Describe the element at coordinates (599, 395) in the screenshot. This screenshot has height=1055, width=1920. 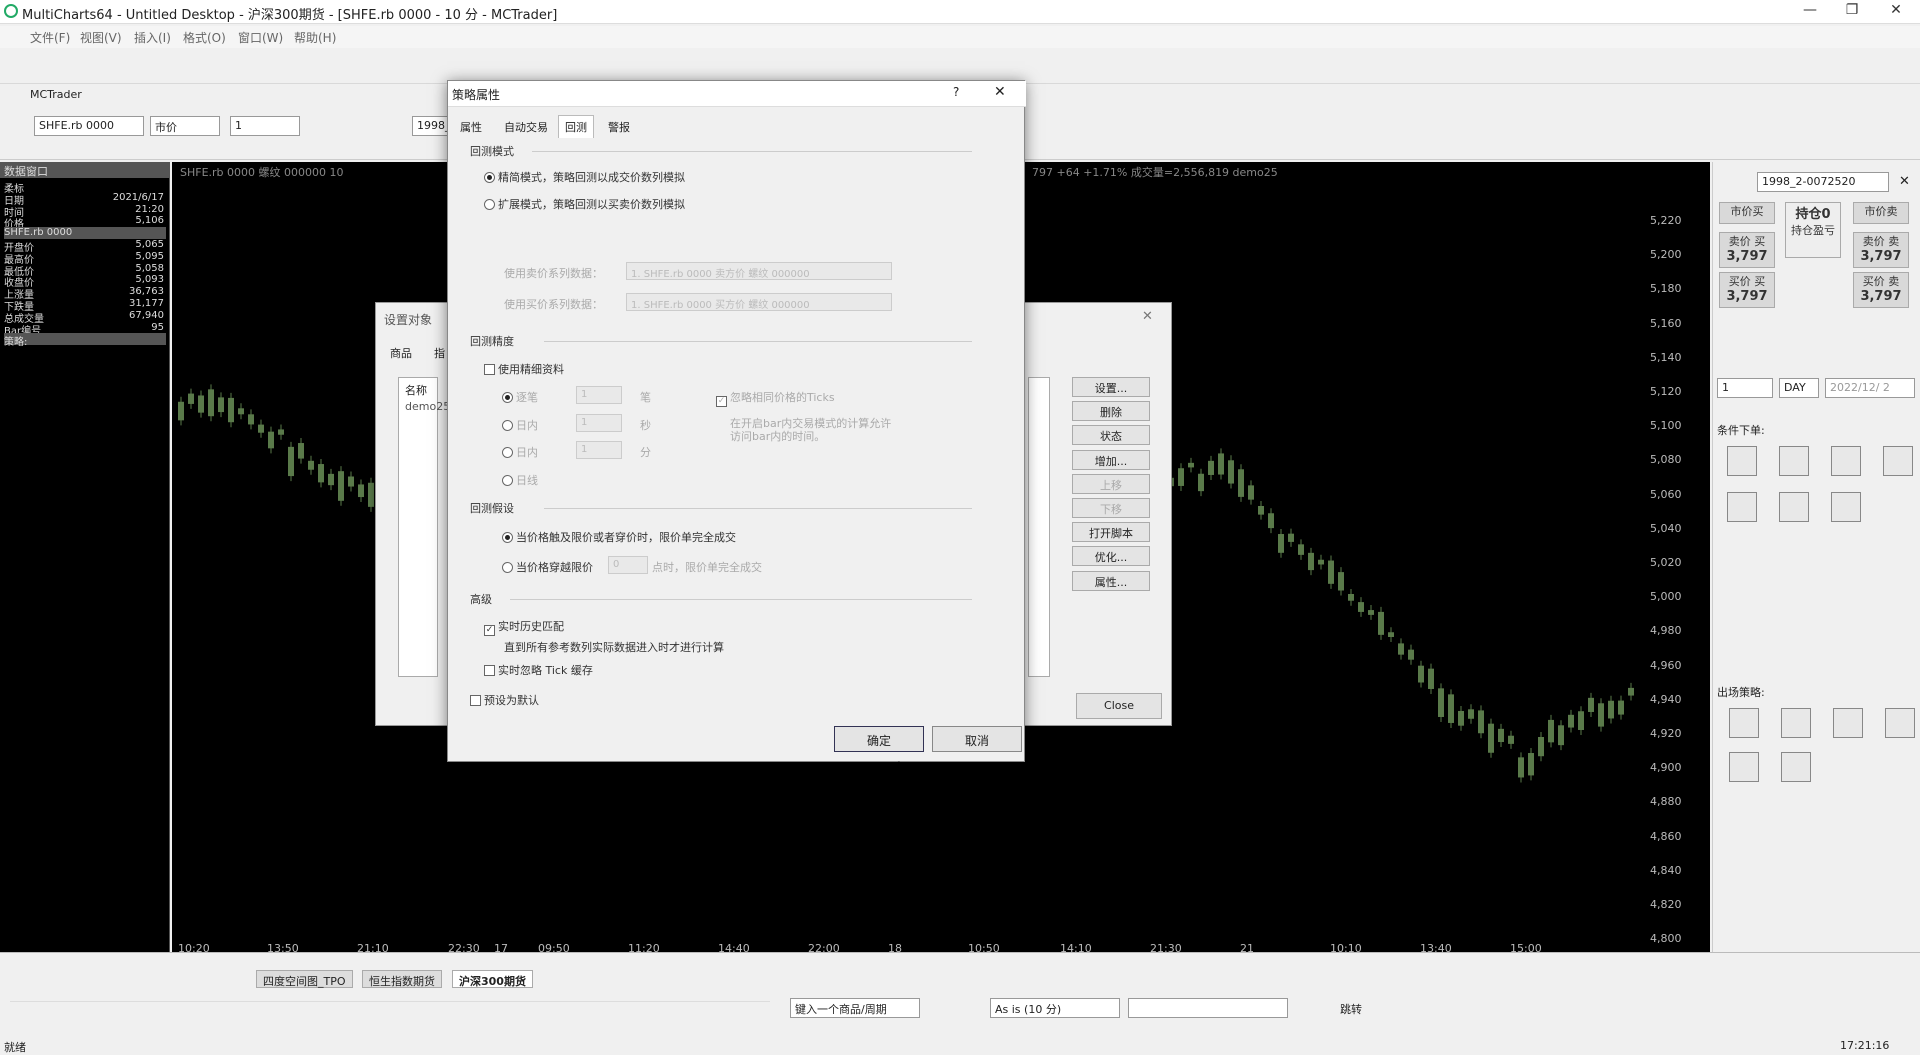
I see `tick-count: 1` at that location.